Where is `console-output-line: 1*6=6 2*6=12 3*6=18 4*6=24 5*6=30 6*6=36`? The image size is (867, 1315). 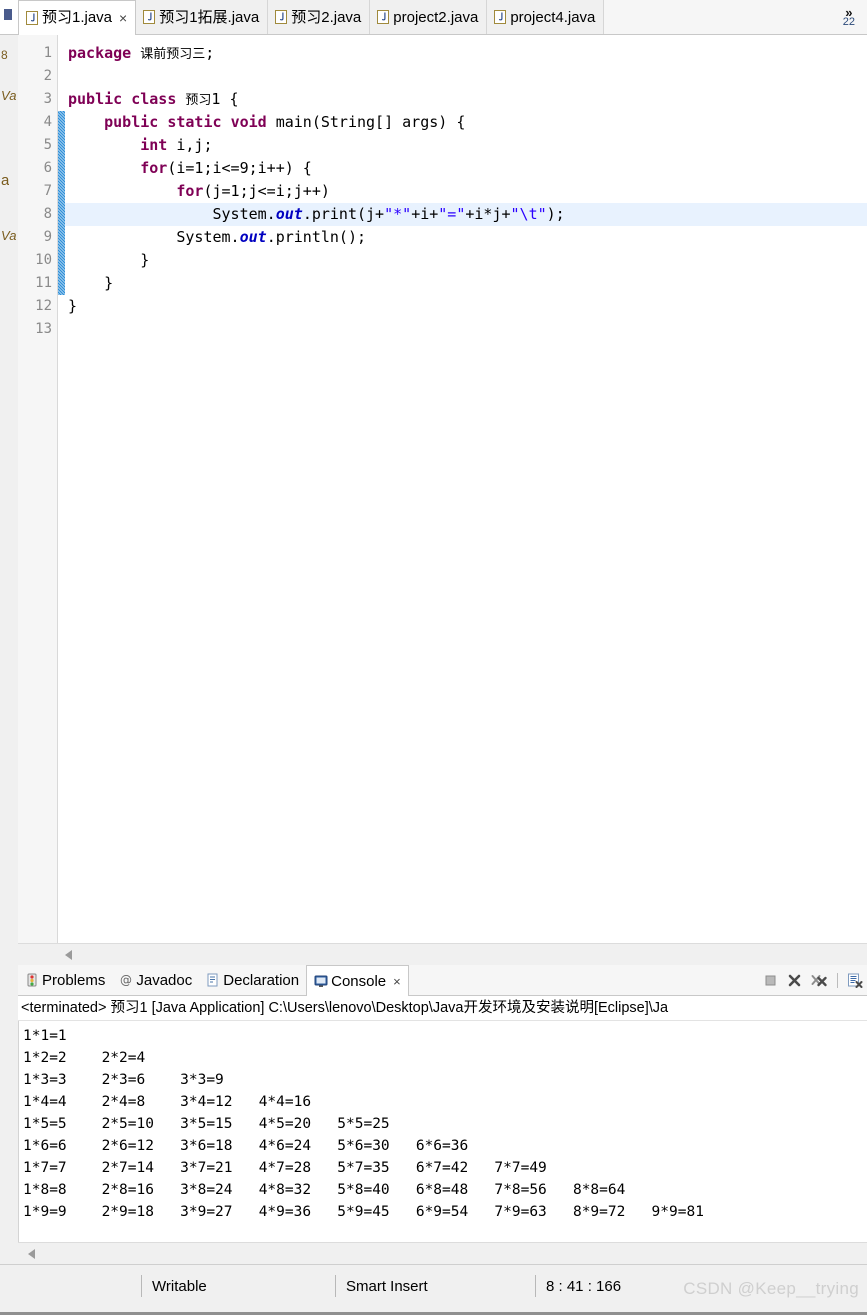 console-output-line: 1*6=6 2*6=12 3*6=18 4*6=24 5*6=30 6*6=36 is located at coordinates (246, 1146).